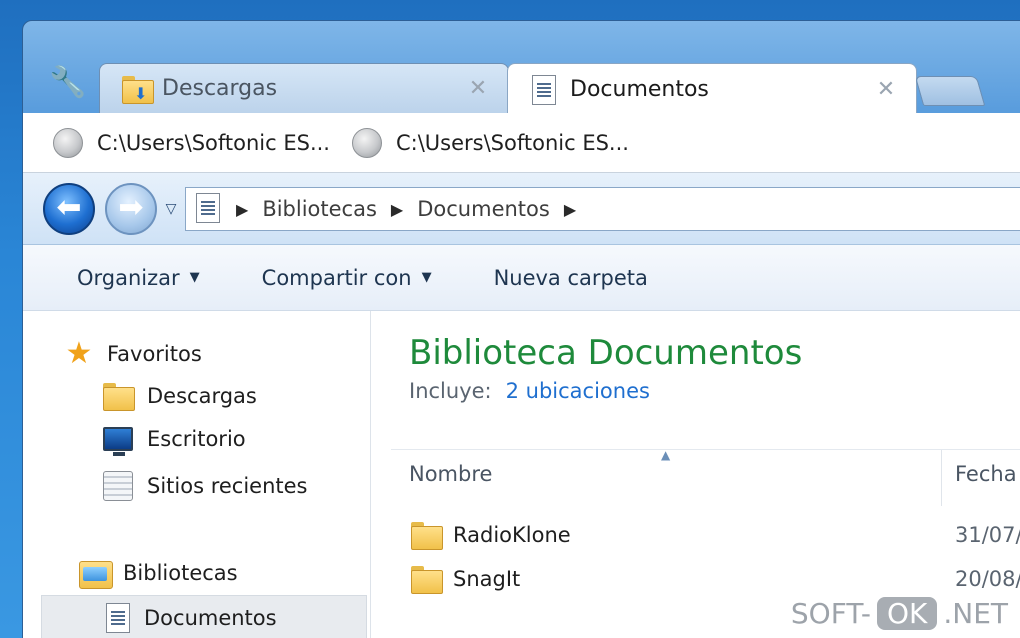  I want to click on new-folder-label: Nueva carpeta, so click(570, 277).